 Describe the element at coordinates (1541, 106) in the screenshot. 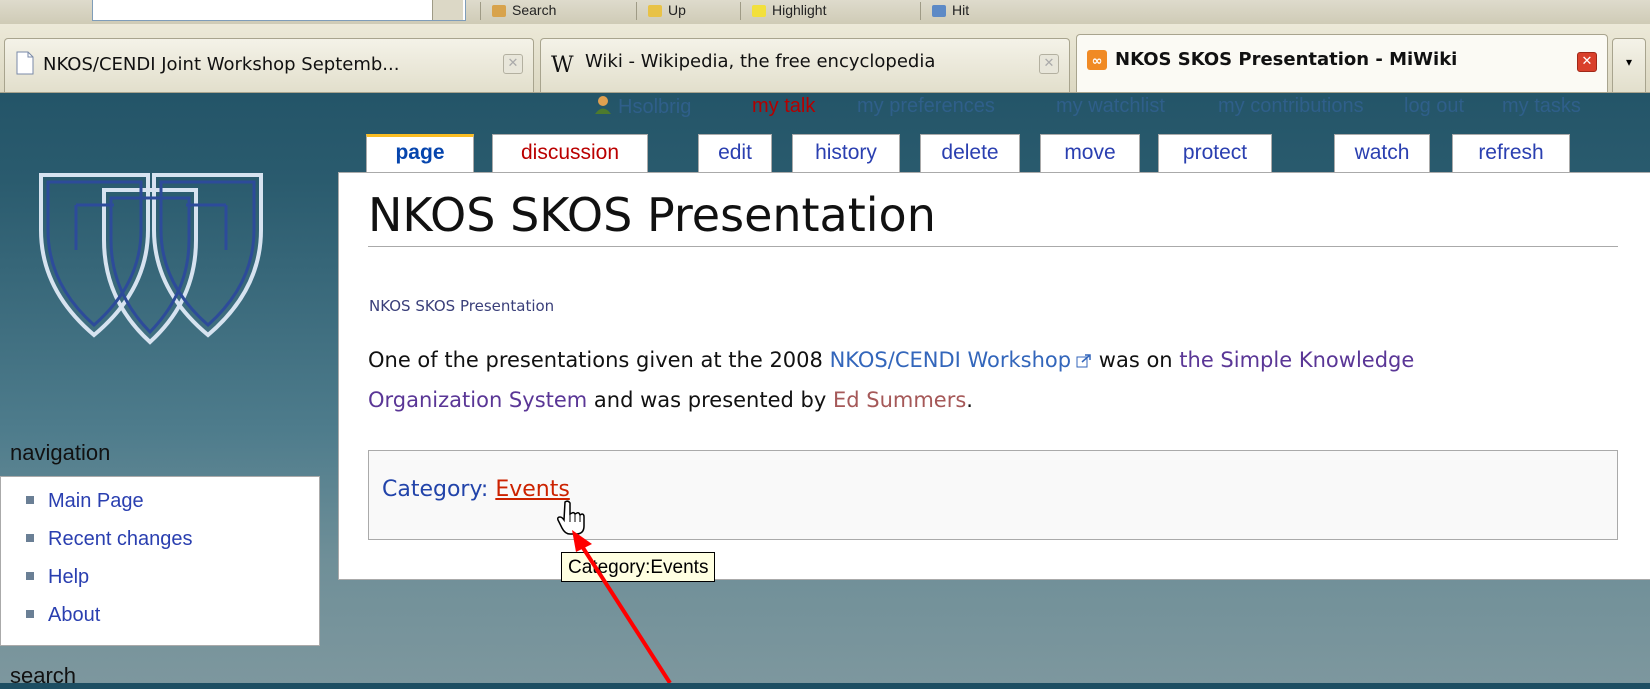

I see `my-tasks-link: my tasks` at that location.